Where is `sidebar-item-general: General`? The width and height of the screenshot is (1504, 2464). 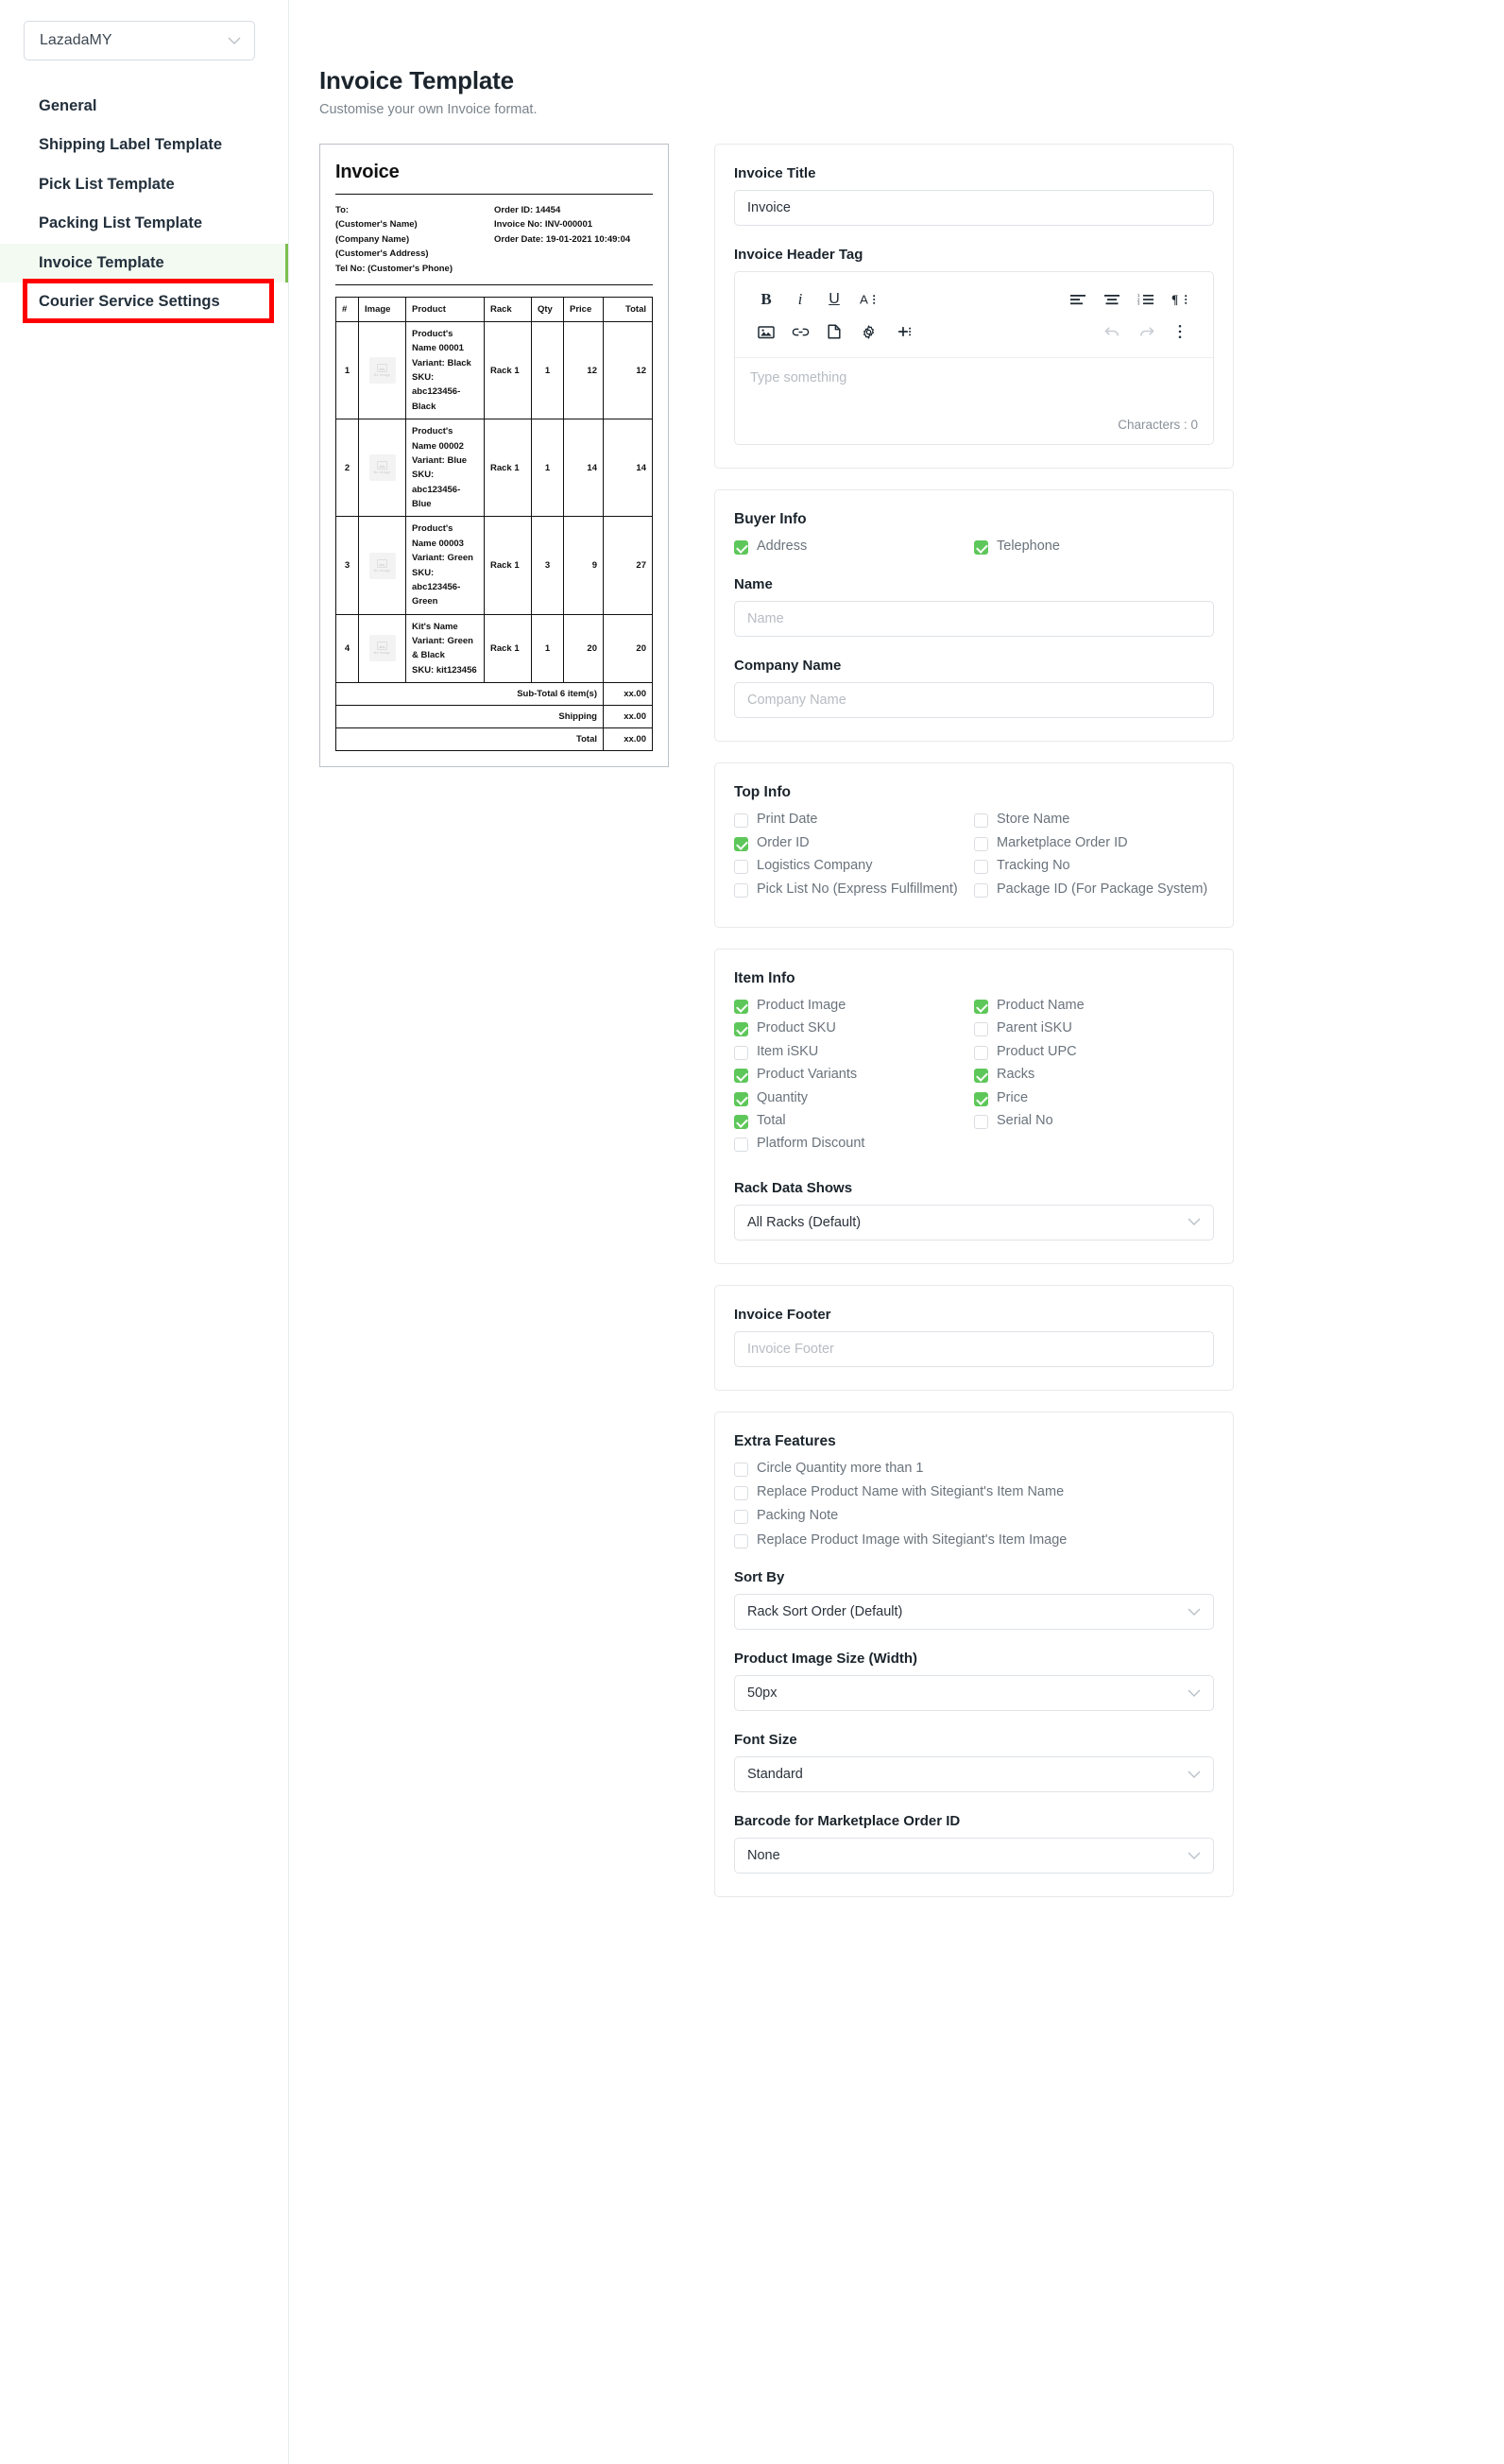 sidebar-item-general: General is located at coordinates (144, 106).